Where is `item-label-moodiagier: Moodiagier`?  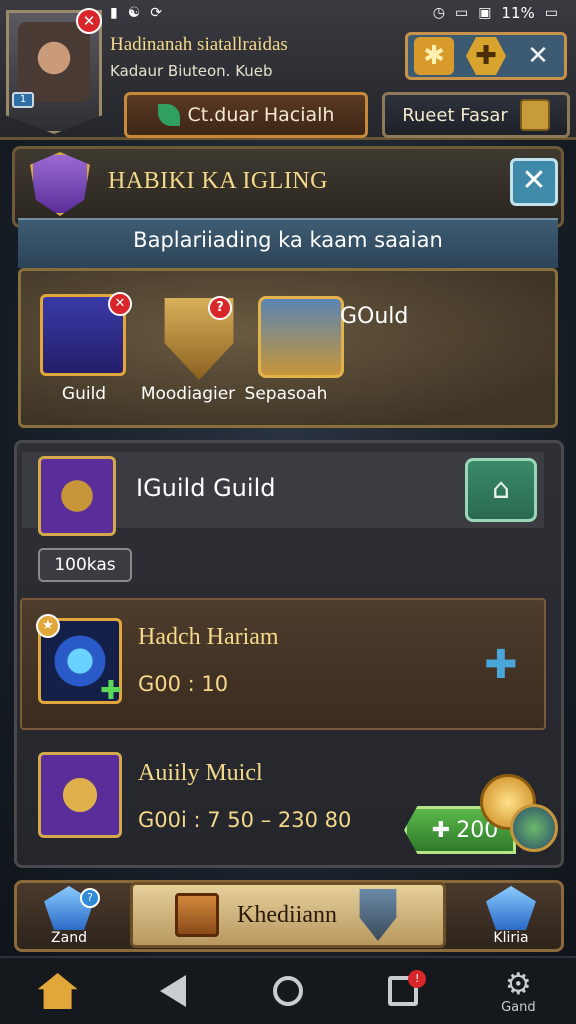 item-label-moodiagier: Moodiagier is located at coordinates (188, 394).